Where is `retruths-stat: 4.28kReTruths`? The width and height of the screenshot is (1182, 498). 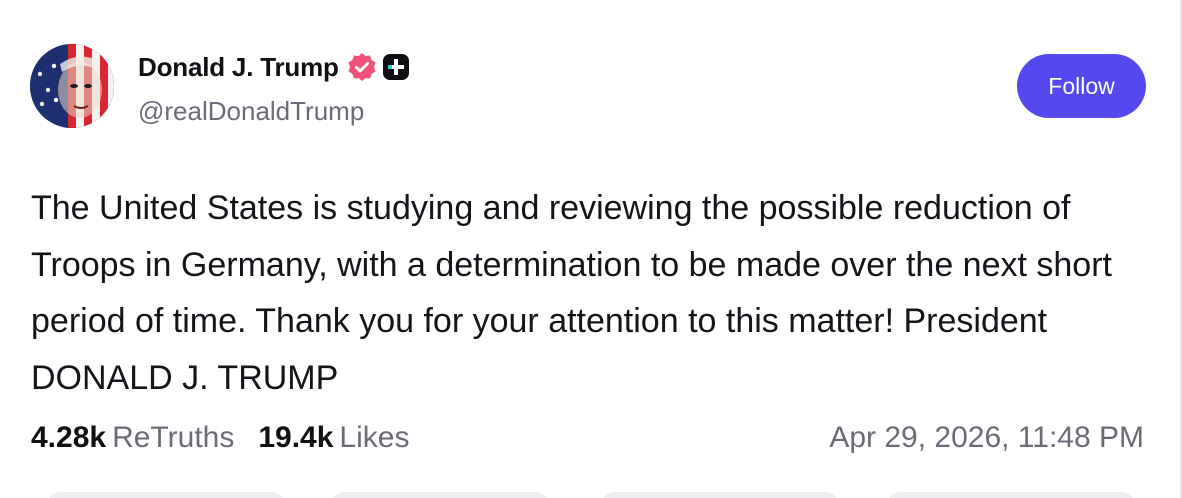
retruths-stat: 4.28kReTruths is located at coordinates (132, 438).